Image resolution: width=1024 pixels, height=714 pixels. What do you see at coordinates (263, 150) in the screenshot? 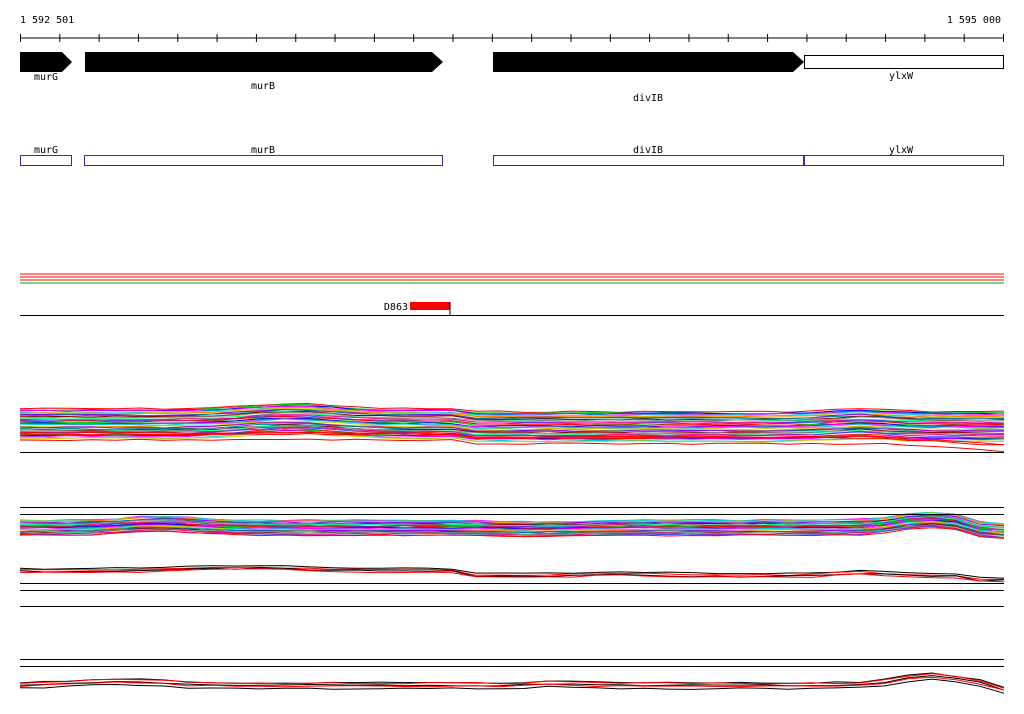
I see `gene-box-label-murb: murB` at bounding box center [263, 150].